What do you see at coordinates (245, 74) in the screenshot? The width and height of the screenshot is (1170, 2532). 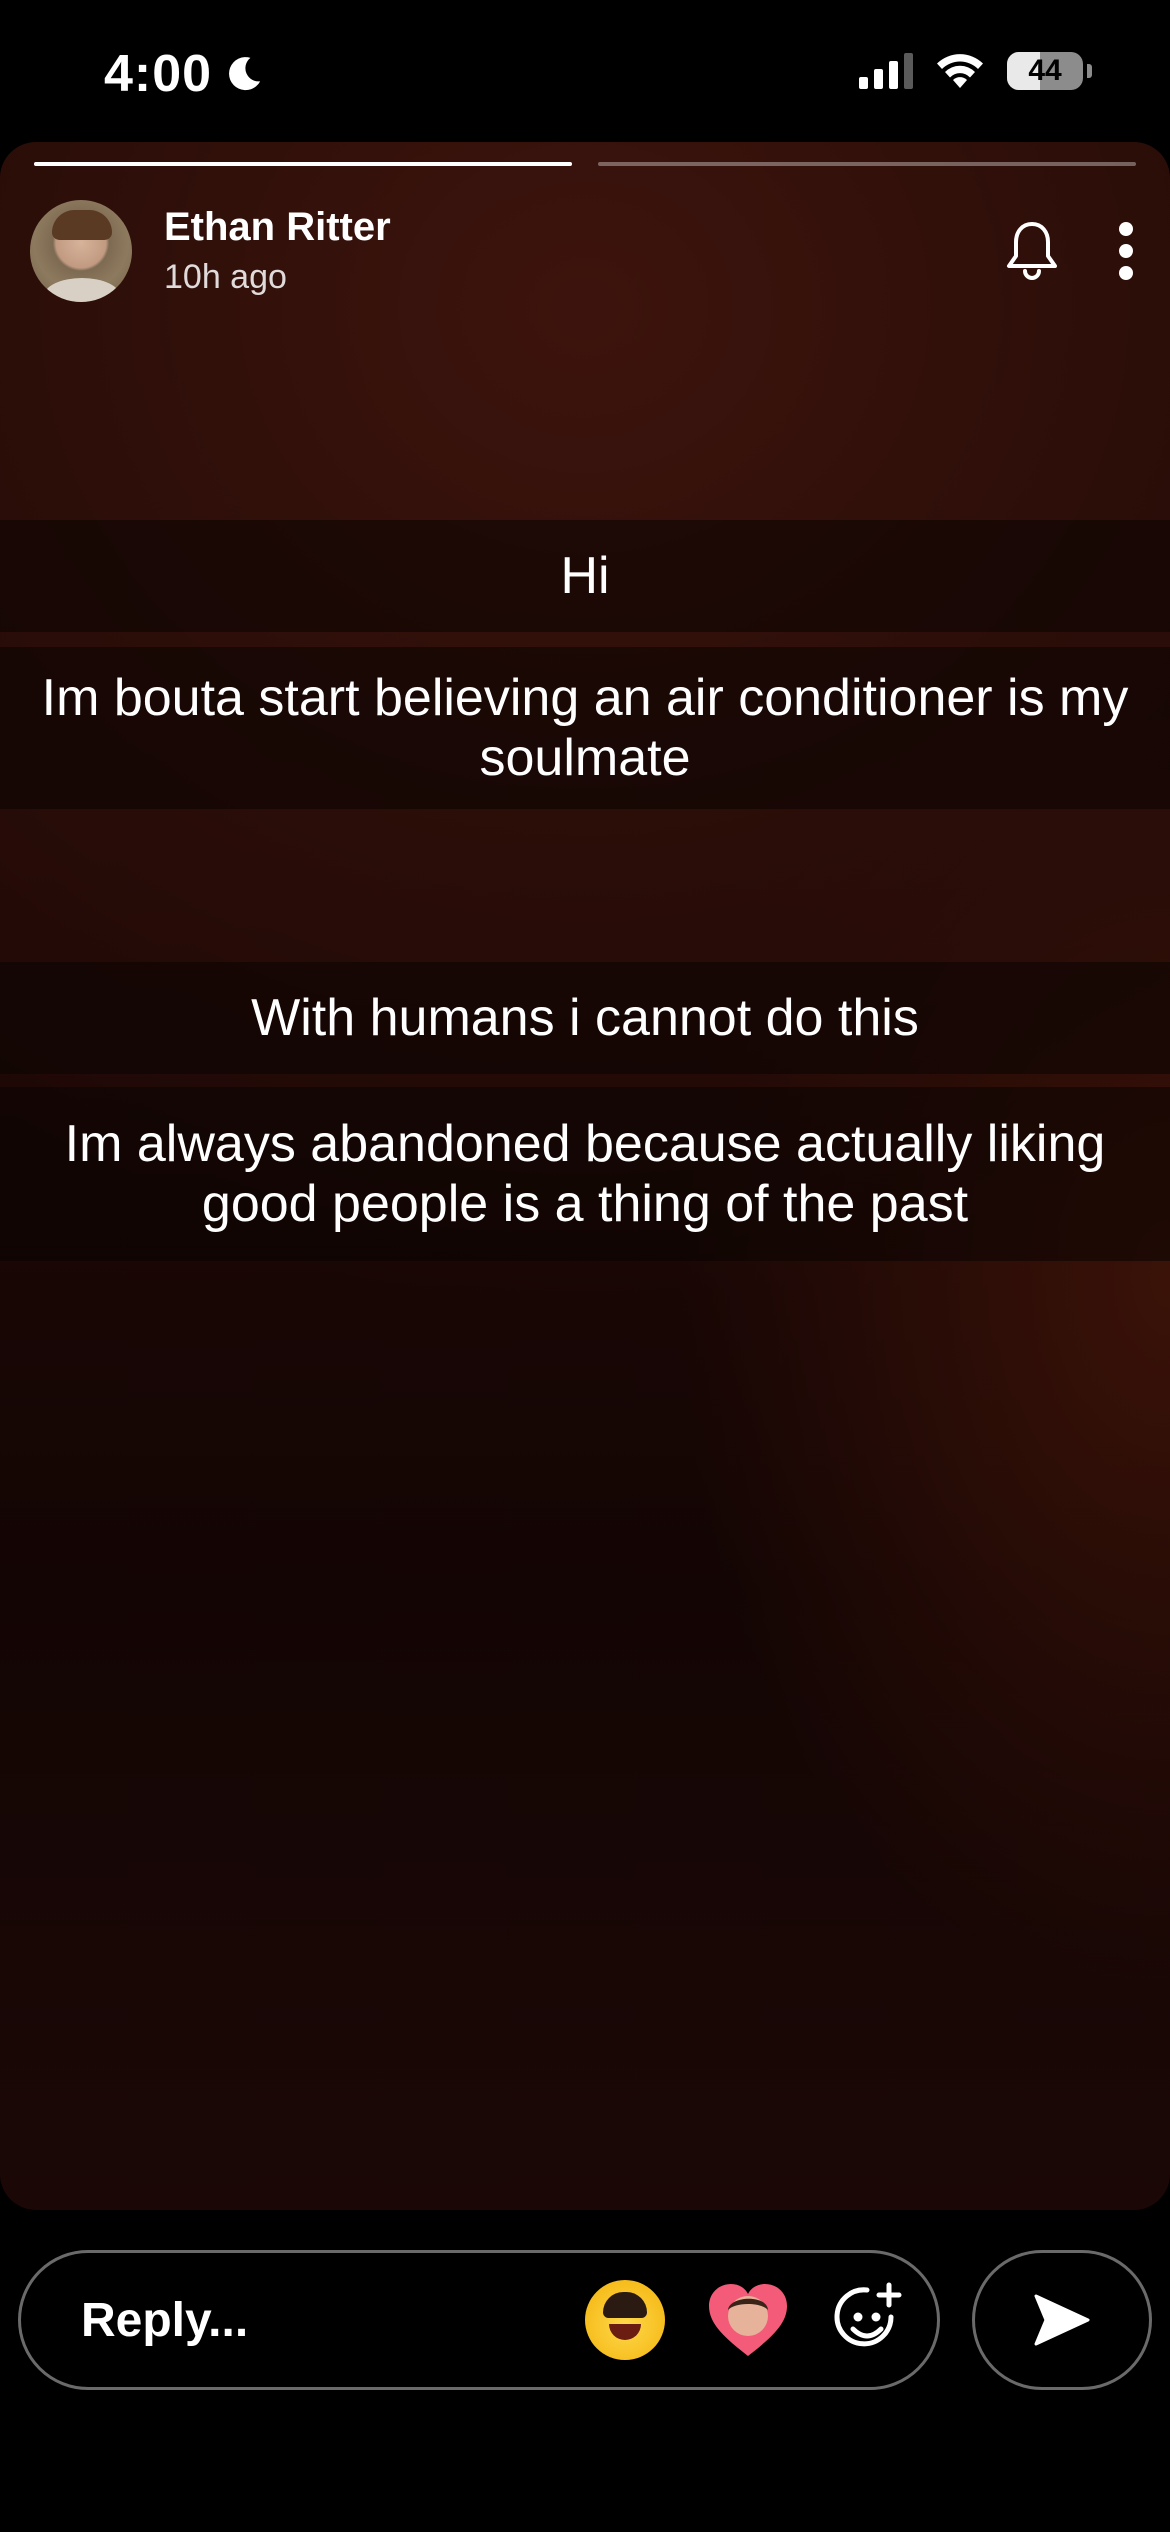 I see `moon-icon` at bounding box center [245, 74].